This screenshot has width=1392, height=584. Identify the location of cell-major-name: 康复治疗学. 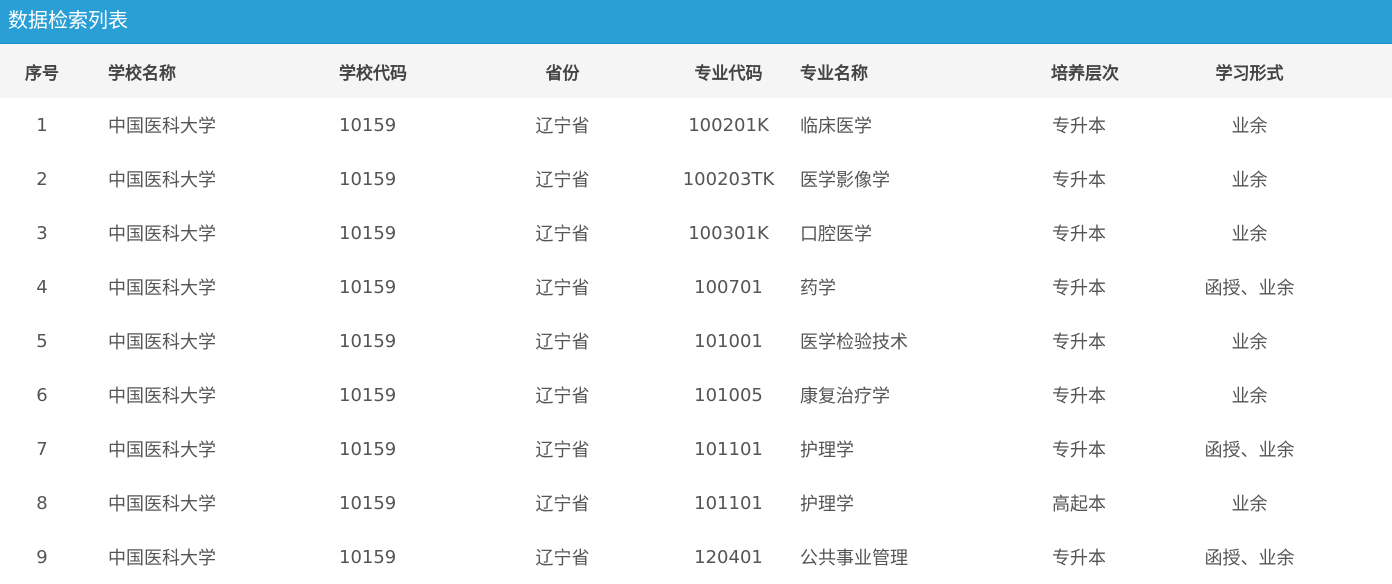
(845, 396).